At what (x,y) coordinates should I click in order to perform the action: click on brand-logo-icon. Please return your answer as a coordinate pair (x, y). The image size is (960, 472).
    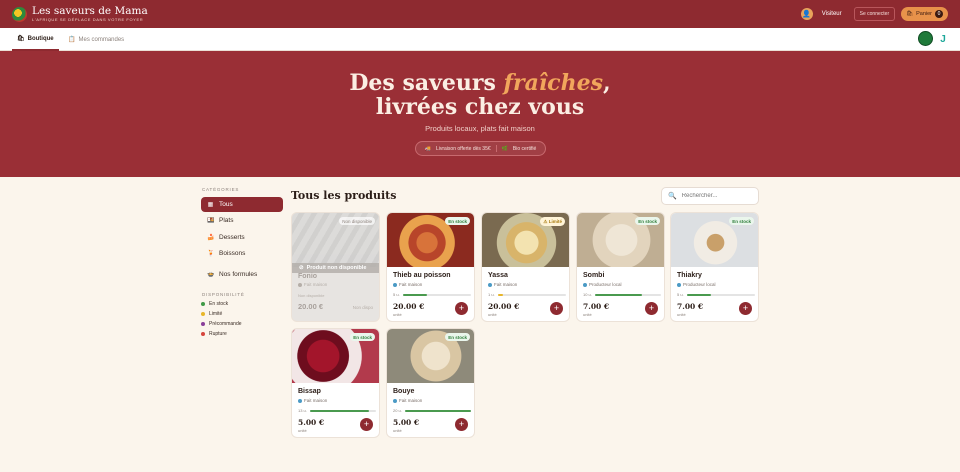
    Looking at the image, I should click on (19, 14).